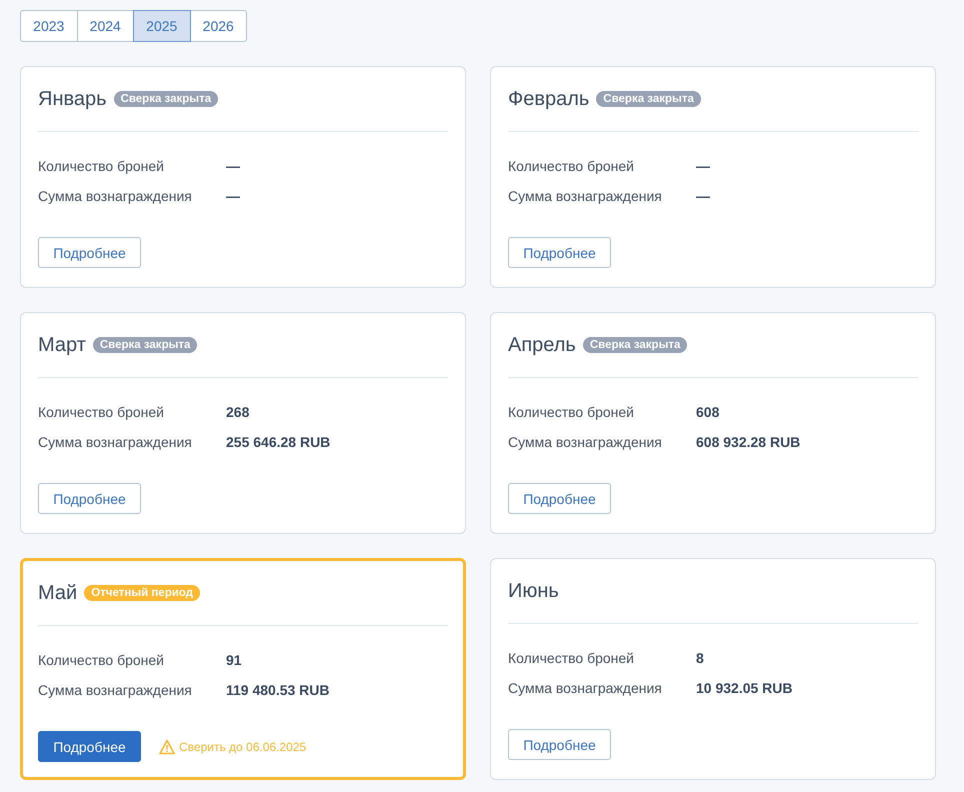  Describe the element at coordinates (242, 747) in the screenshot. I see `deadline-warning: Сверить до 06.06.2025` at that location.